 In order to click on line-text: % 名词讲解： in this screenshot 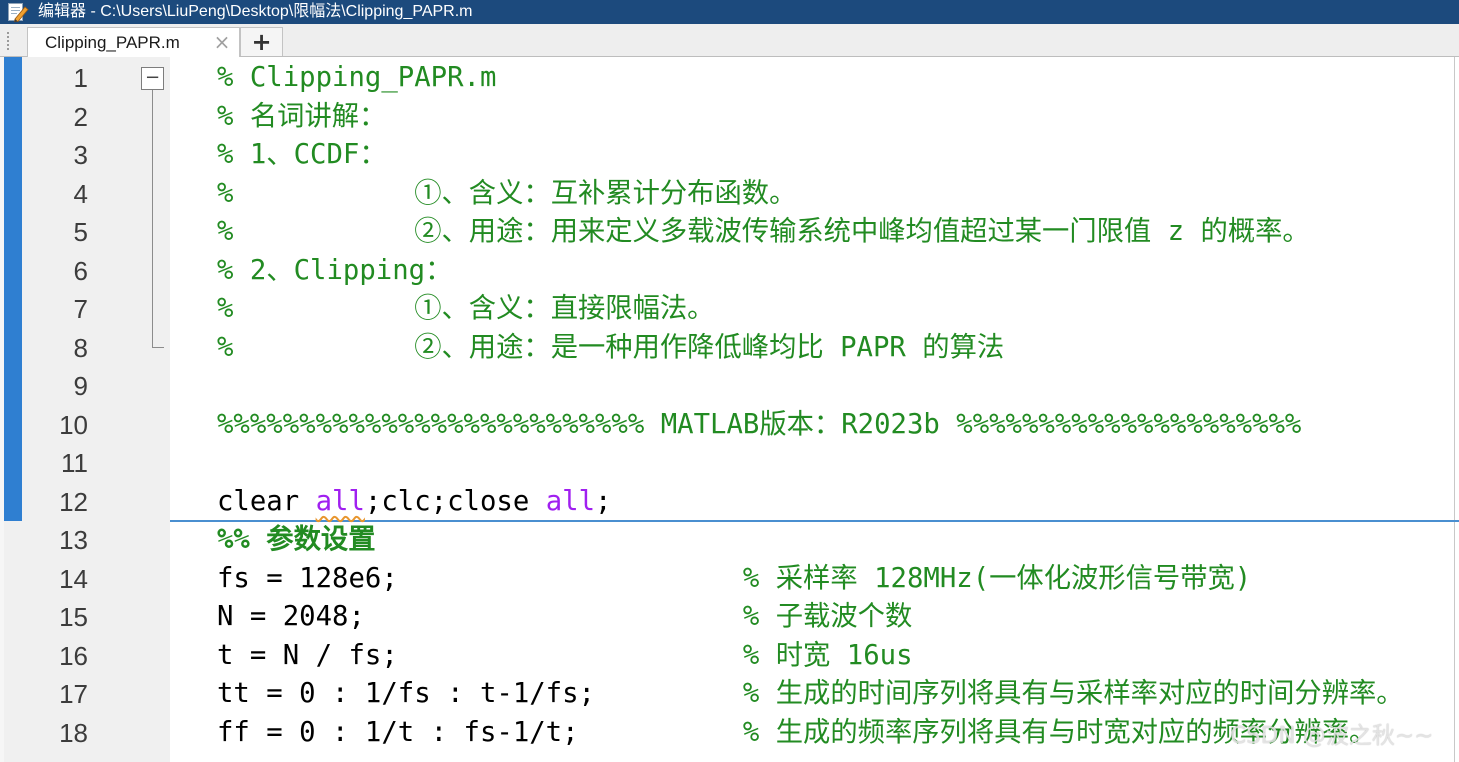, I will do `click(301, 117)`.